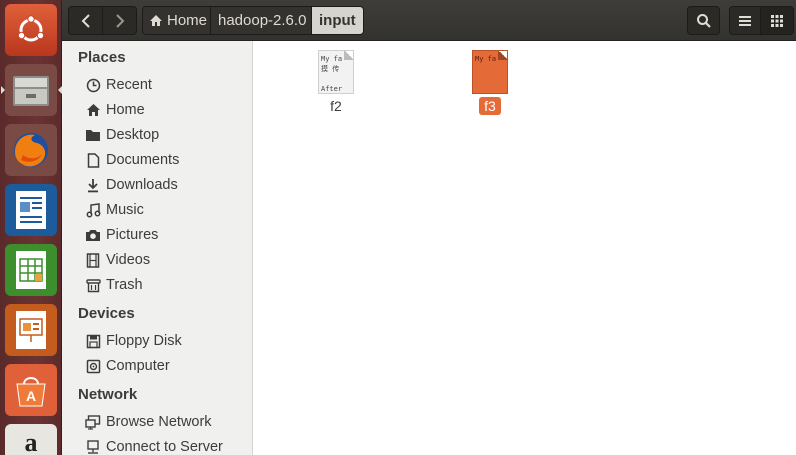 This screenshot has height=455, width=796. I want to click on network-icon, so click(93, 422).